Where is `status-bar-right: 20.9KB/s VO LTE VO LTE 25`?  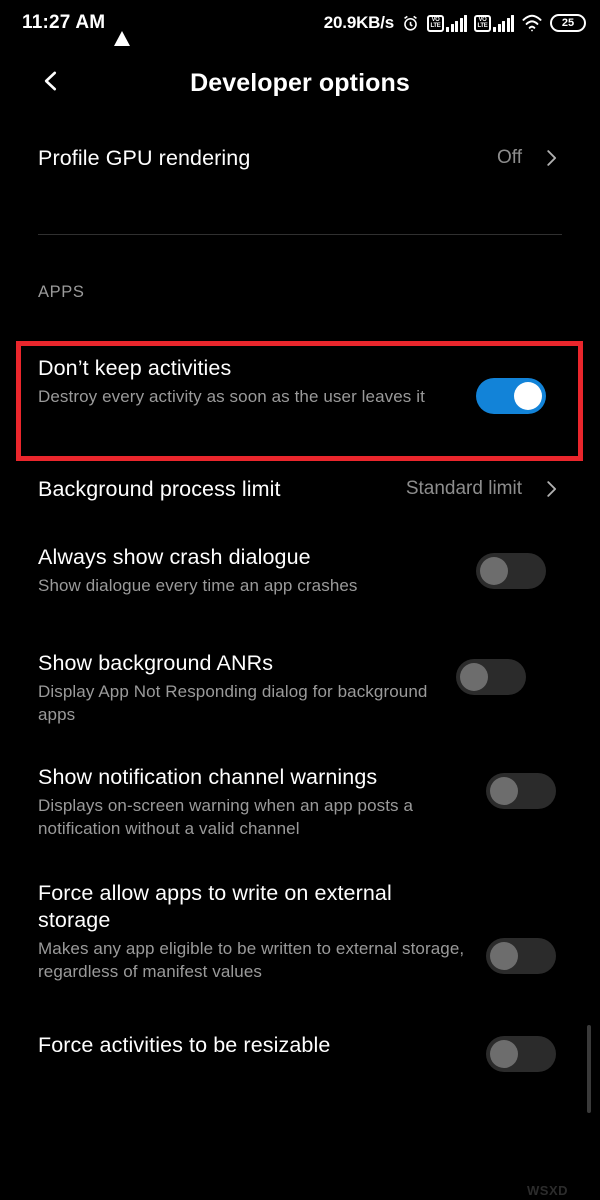
status-bar-right: 20.9KB/s VO LTE VO LTE 25 is located at coordinates (455, 23).